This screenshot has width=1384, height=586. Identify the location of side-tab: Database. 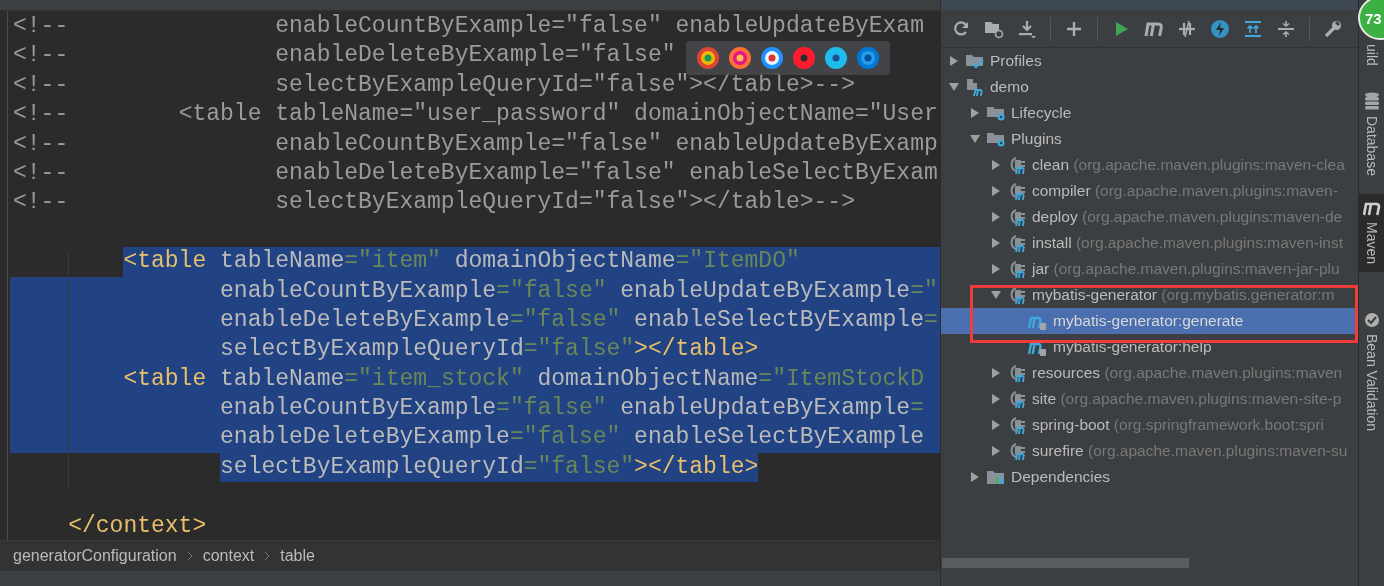
(1371, 133).